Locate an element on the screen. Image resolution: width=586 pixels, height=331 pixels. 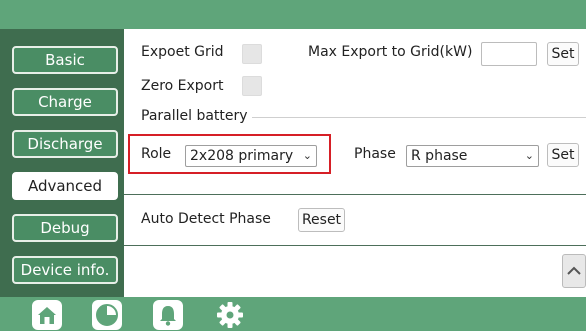
scroll-up-button is located at coordinates (574, 271).